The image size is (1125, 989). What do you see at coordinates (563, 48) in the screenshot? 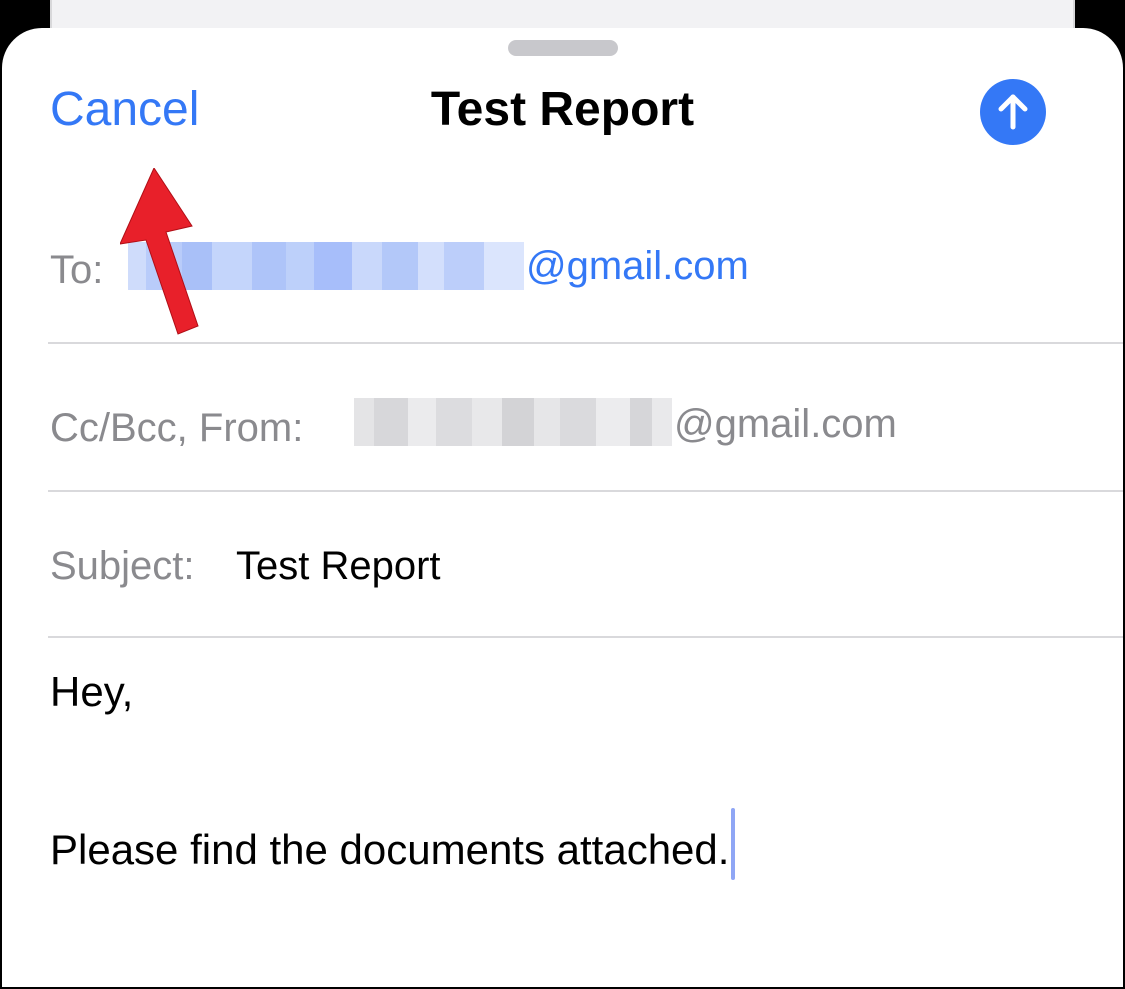
I see `sheet-grabber-handle` at bounding box center [563, 48].